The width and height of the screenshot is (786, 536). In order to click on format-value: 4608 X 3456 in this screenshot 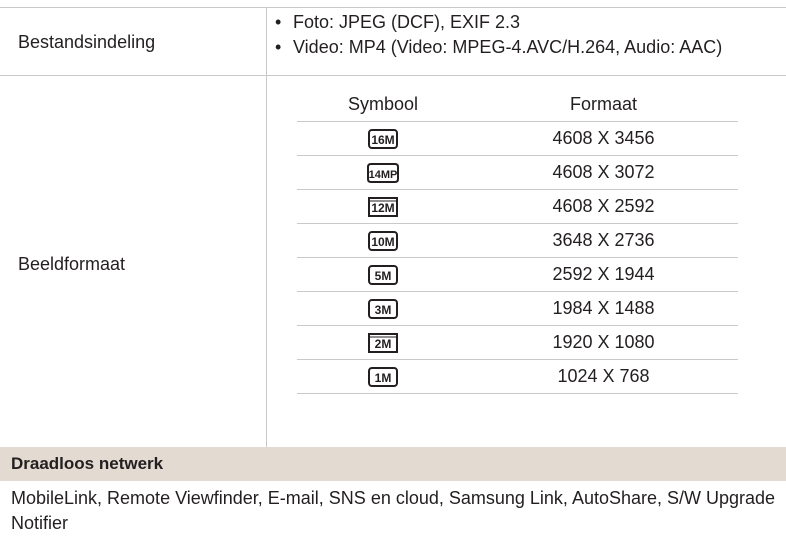, I will do `click(603, 138)`.